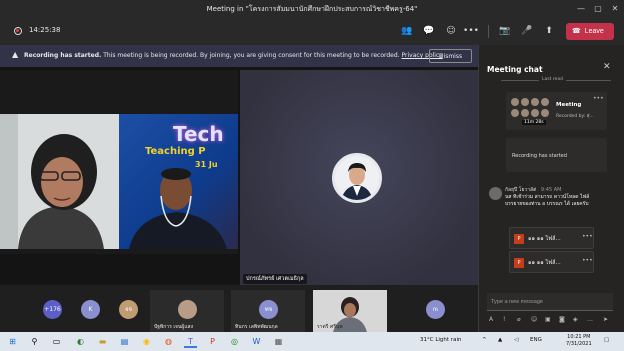  I want to click on participant-avatar-kn: กเ, so click(435, 309).